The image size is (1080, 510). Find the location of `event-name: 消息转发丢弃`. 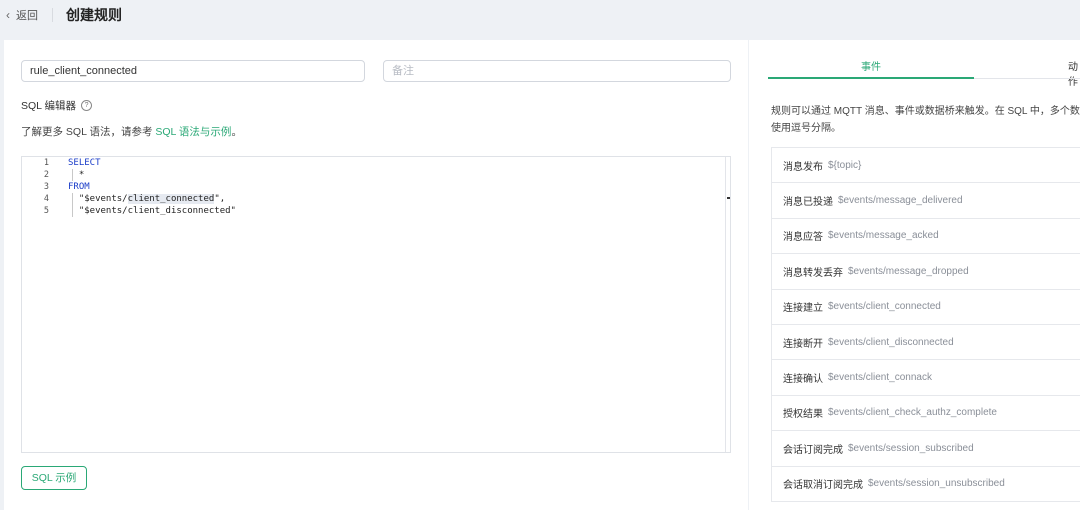

event-name: 消息转发丢弃 is located at coordinates (813, 273).